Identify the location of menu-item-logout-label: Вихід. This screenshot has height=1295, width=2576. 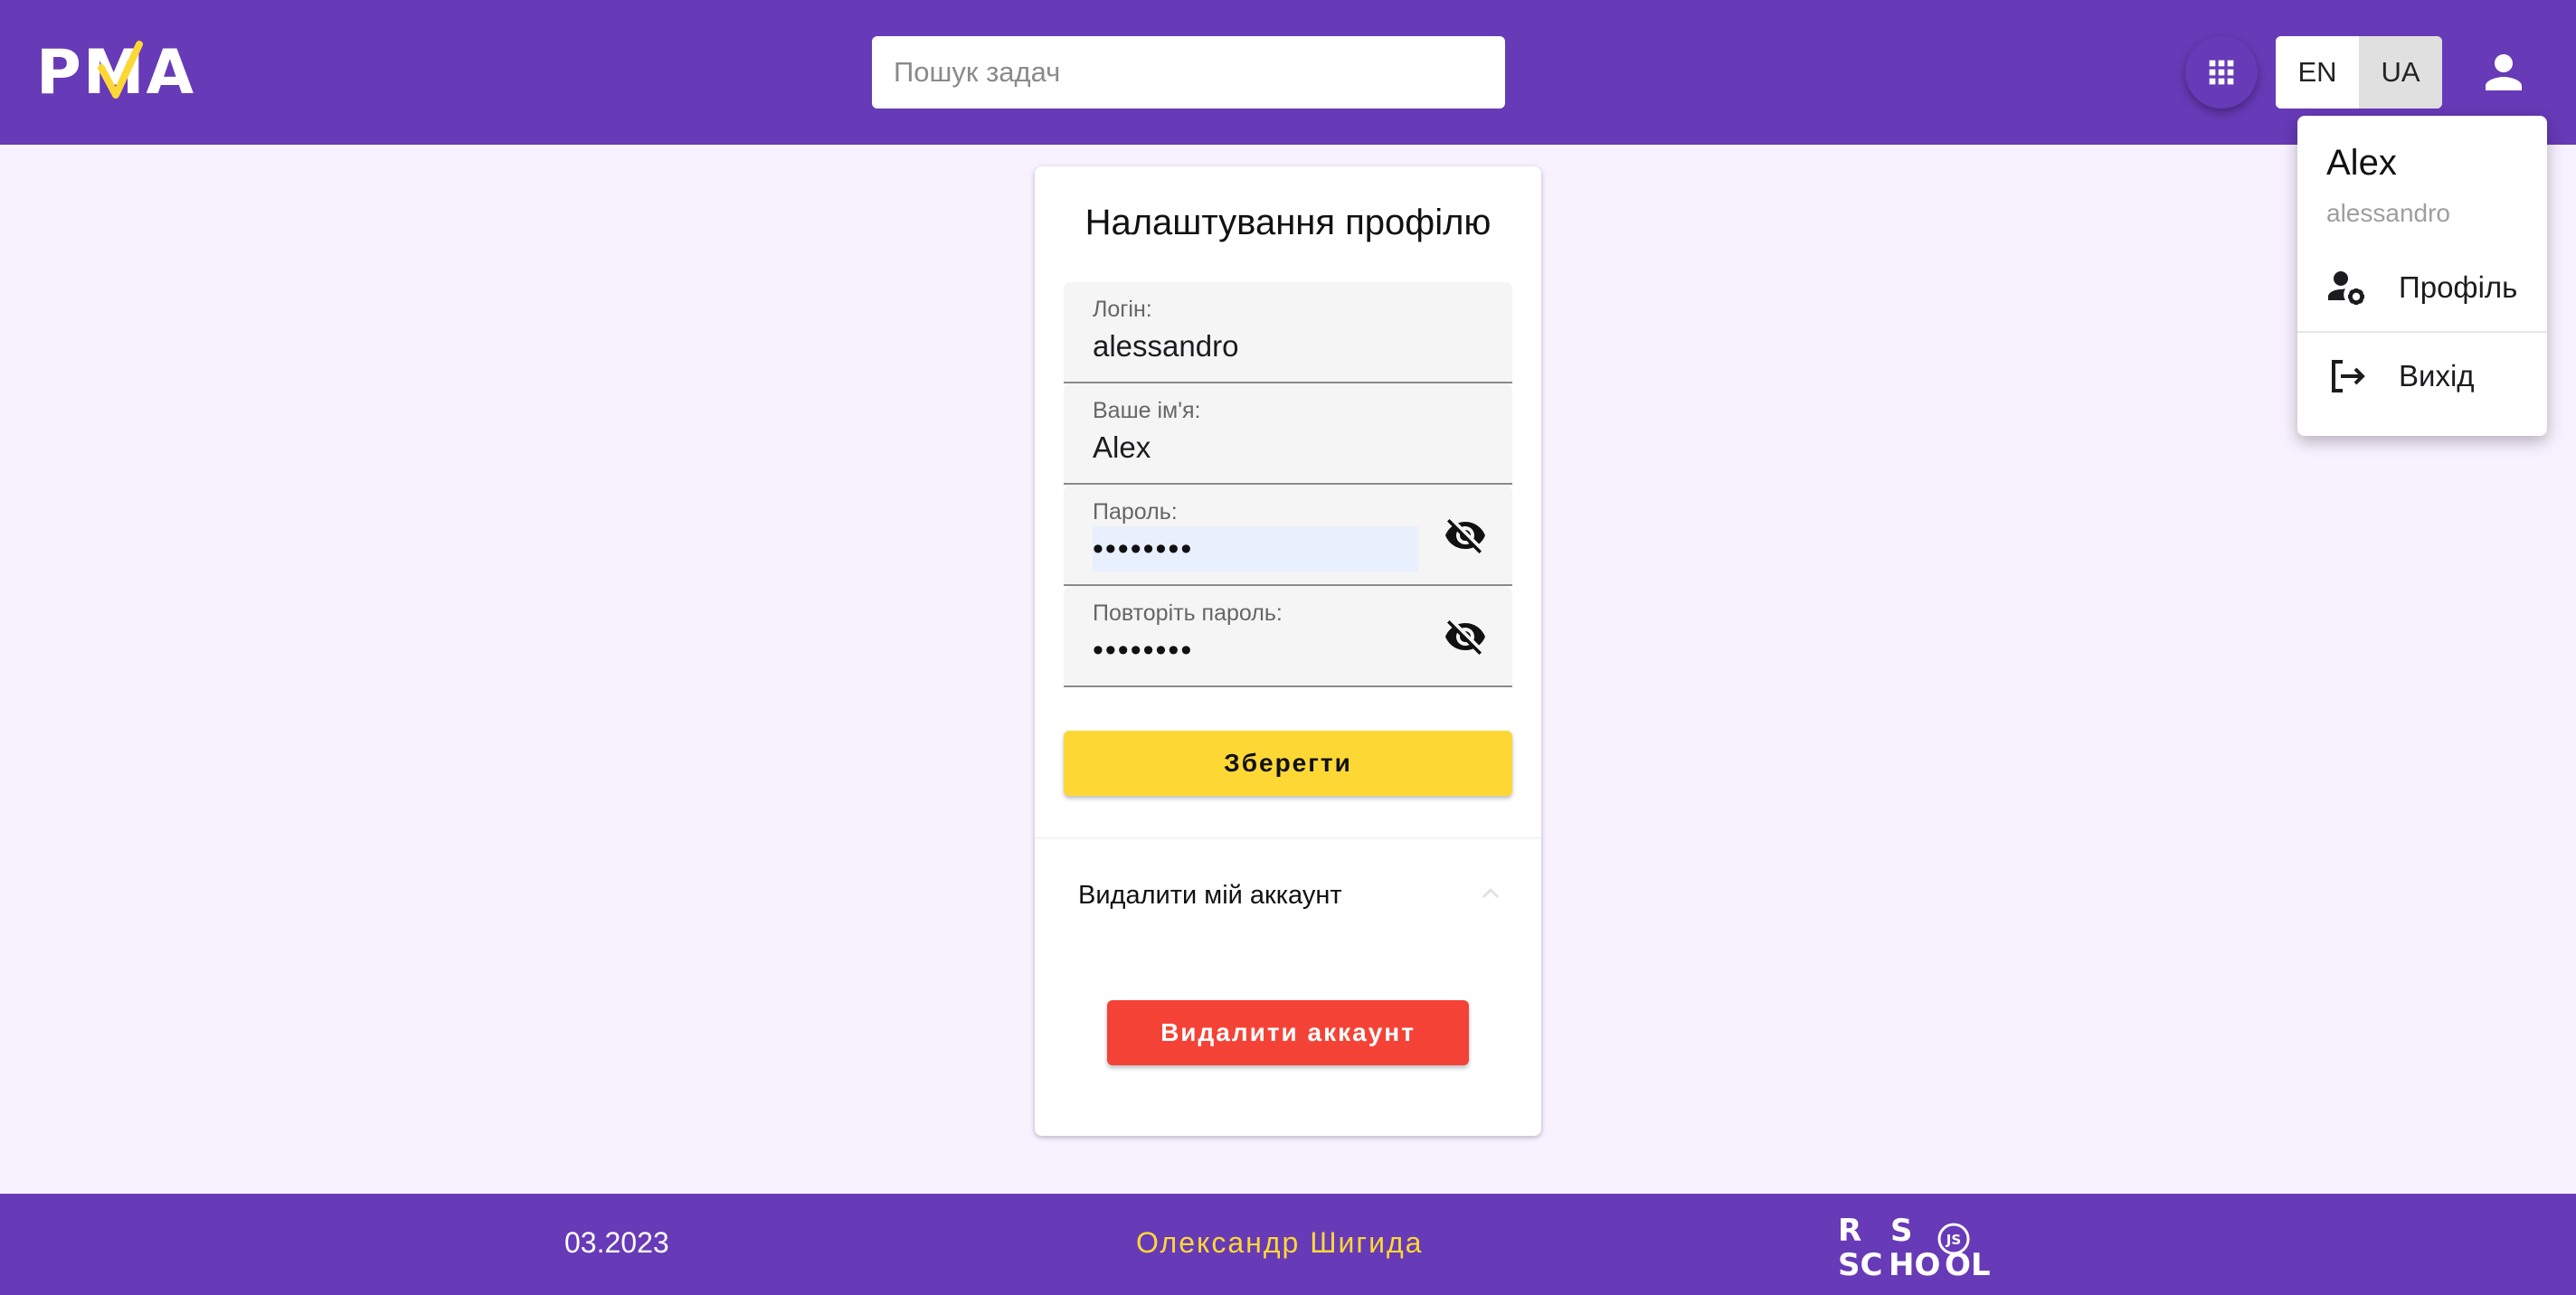
(2437, 375).